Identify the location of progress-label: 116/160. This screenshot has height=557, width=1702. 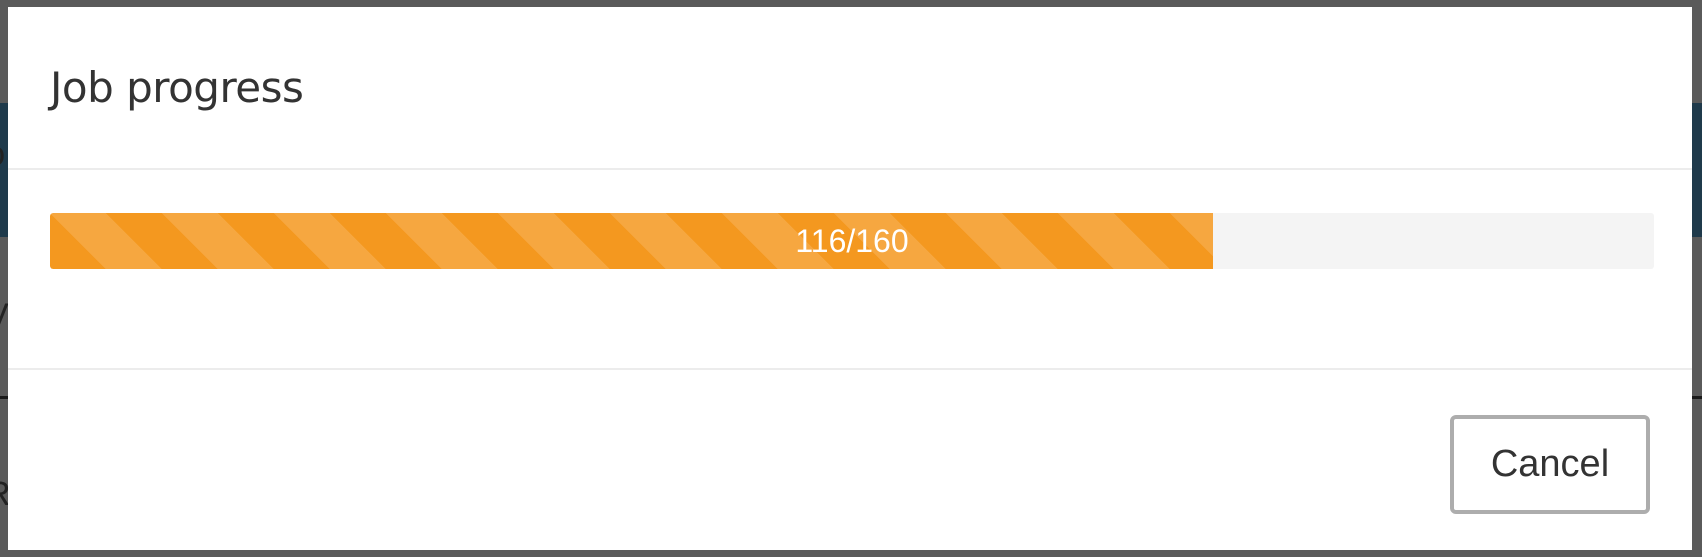
(852, 241).